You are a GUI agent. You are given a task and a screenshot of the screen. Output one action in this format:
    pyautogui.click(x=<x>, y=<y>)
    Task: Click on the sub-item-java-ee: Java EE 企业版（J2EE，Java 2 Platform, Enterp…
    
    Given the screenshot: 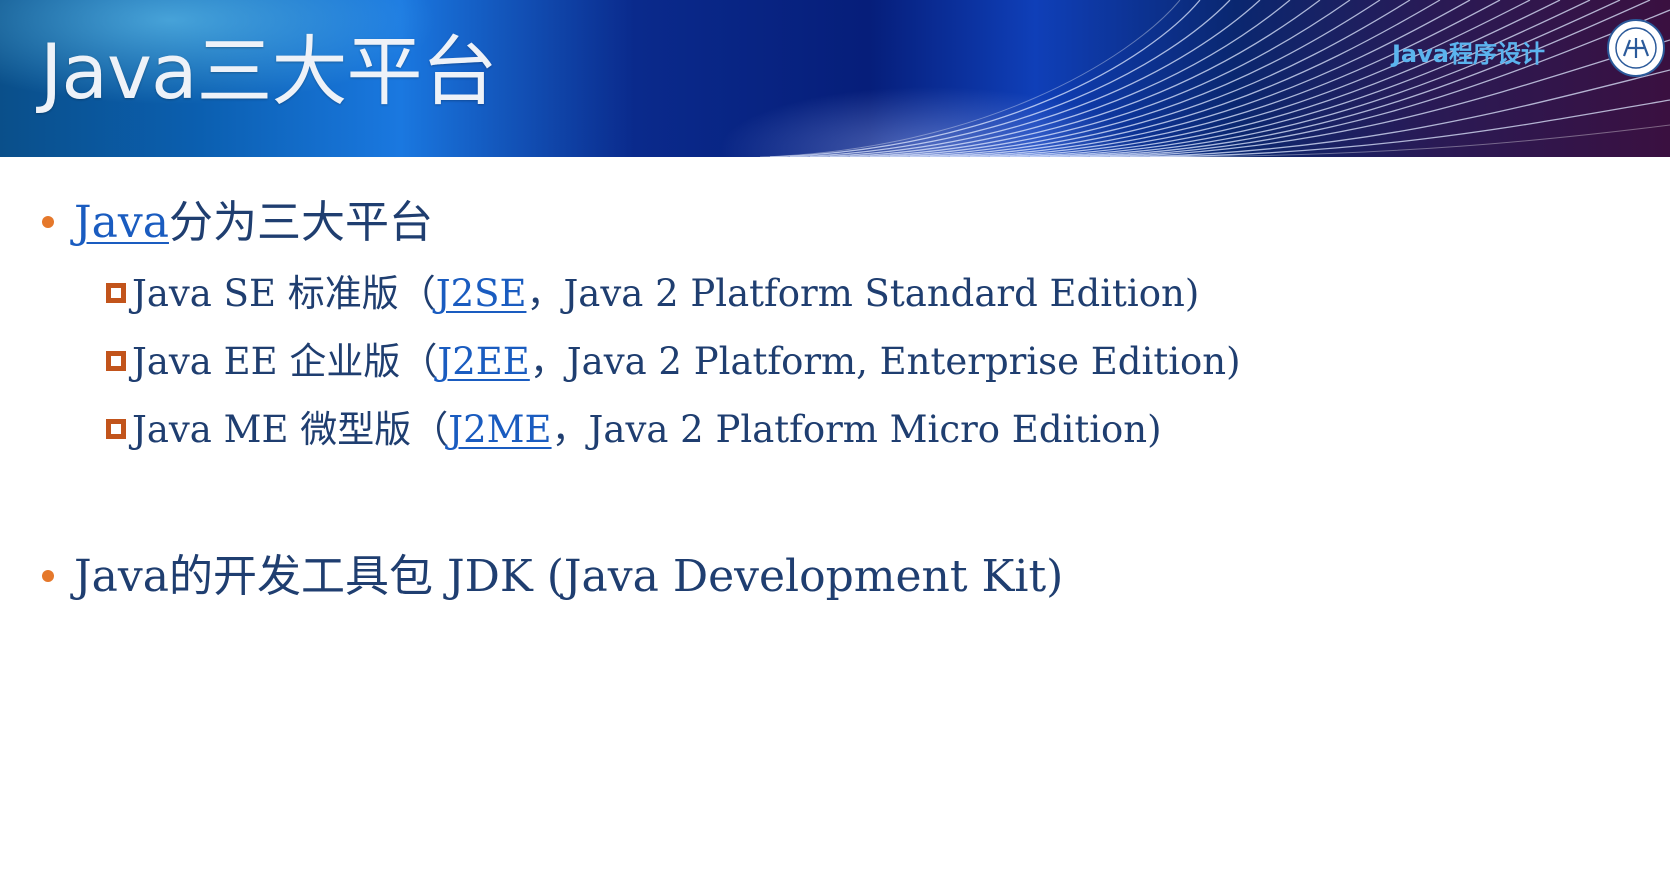 What is the action you would take?
    pyautogui.click(x=673, y=361)
    